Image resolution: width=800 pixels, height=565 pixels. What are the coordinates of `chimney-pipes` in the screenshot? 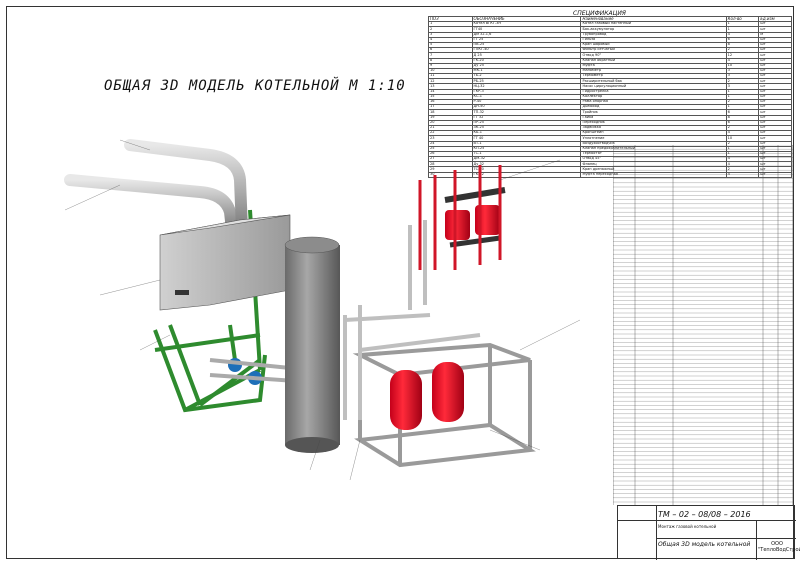 It's located at (156, 187).